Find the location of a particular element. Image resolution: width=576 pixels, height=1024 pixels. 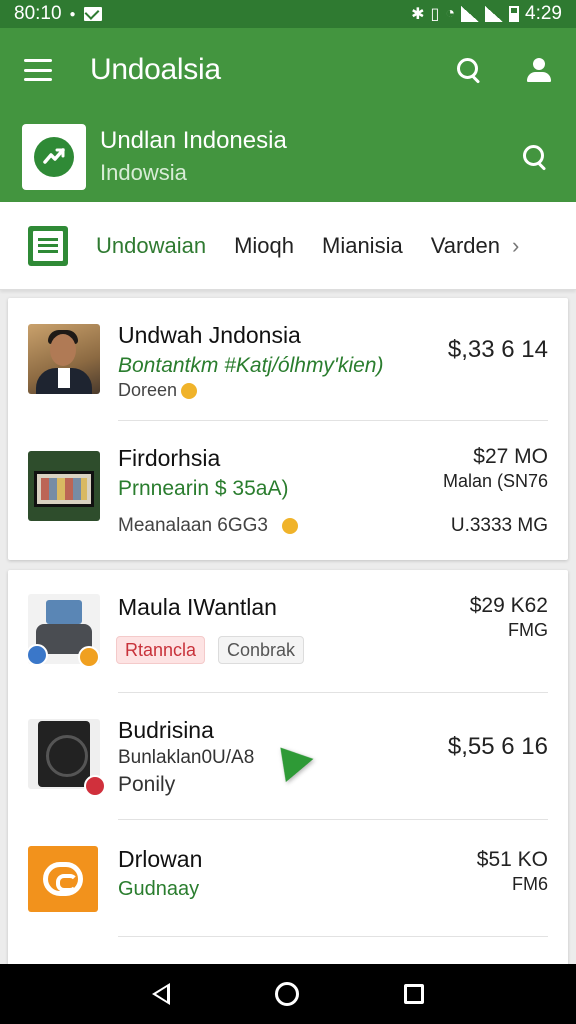

item-subtitle: Gudnaay is located at coordinates (159, 889).